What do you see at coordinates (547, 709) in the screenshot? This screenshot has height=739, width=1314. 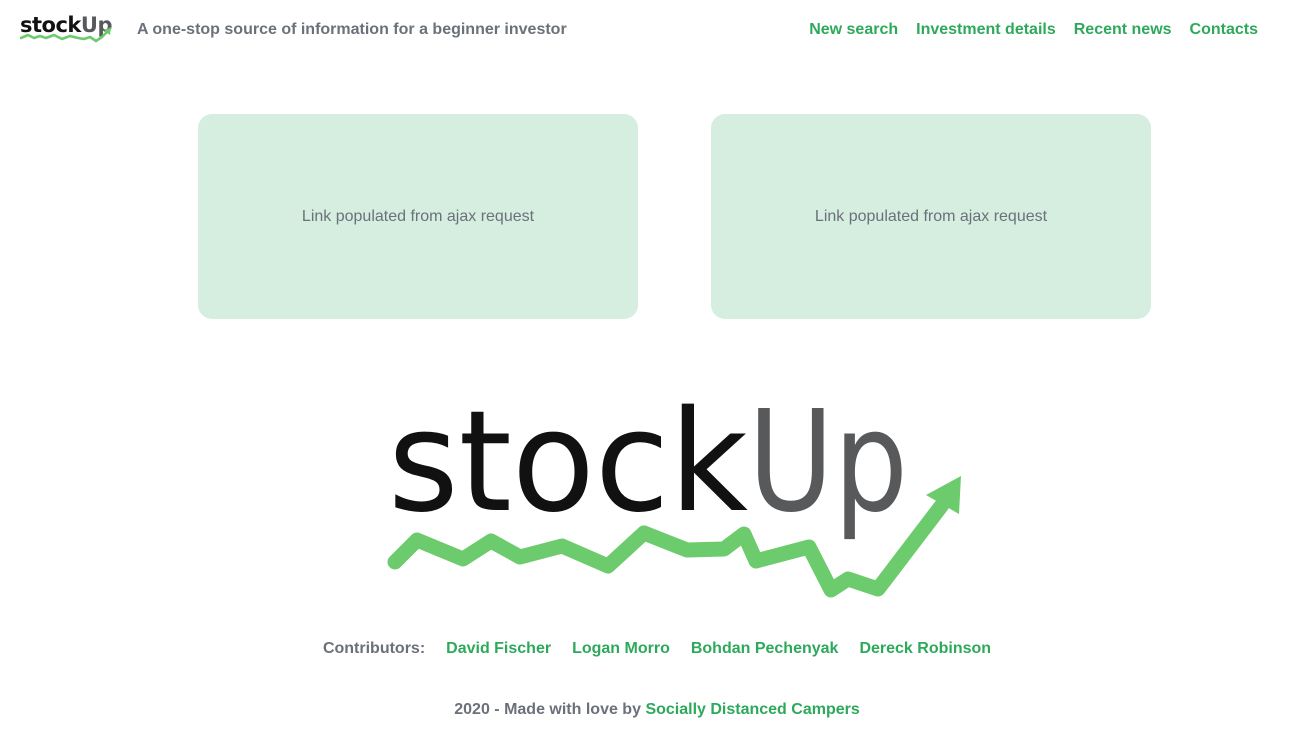 I see `footer-text: 2020 - Made with love by` at bounding box center [547, 709].